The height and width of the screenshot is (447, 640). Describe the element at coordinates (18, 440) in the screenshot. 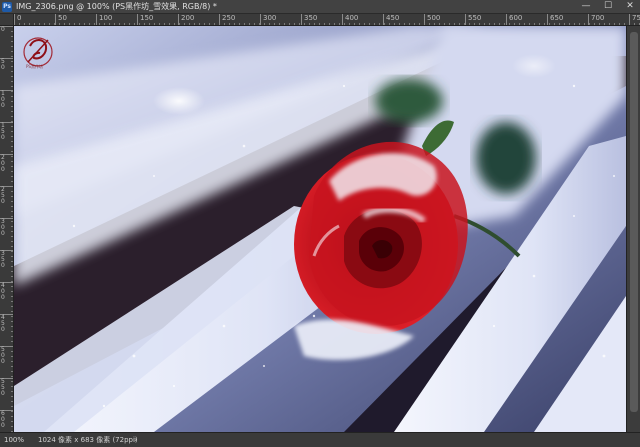

I see `zoom-level-field: 100%` at that location.